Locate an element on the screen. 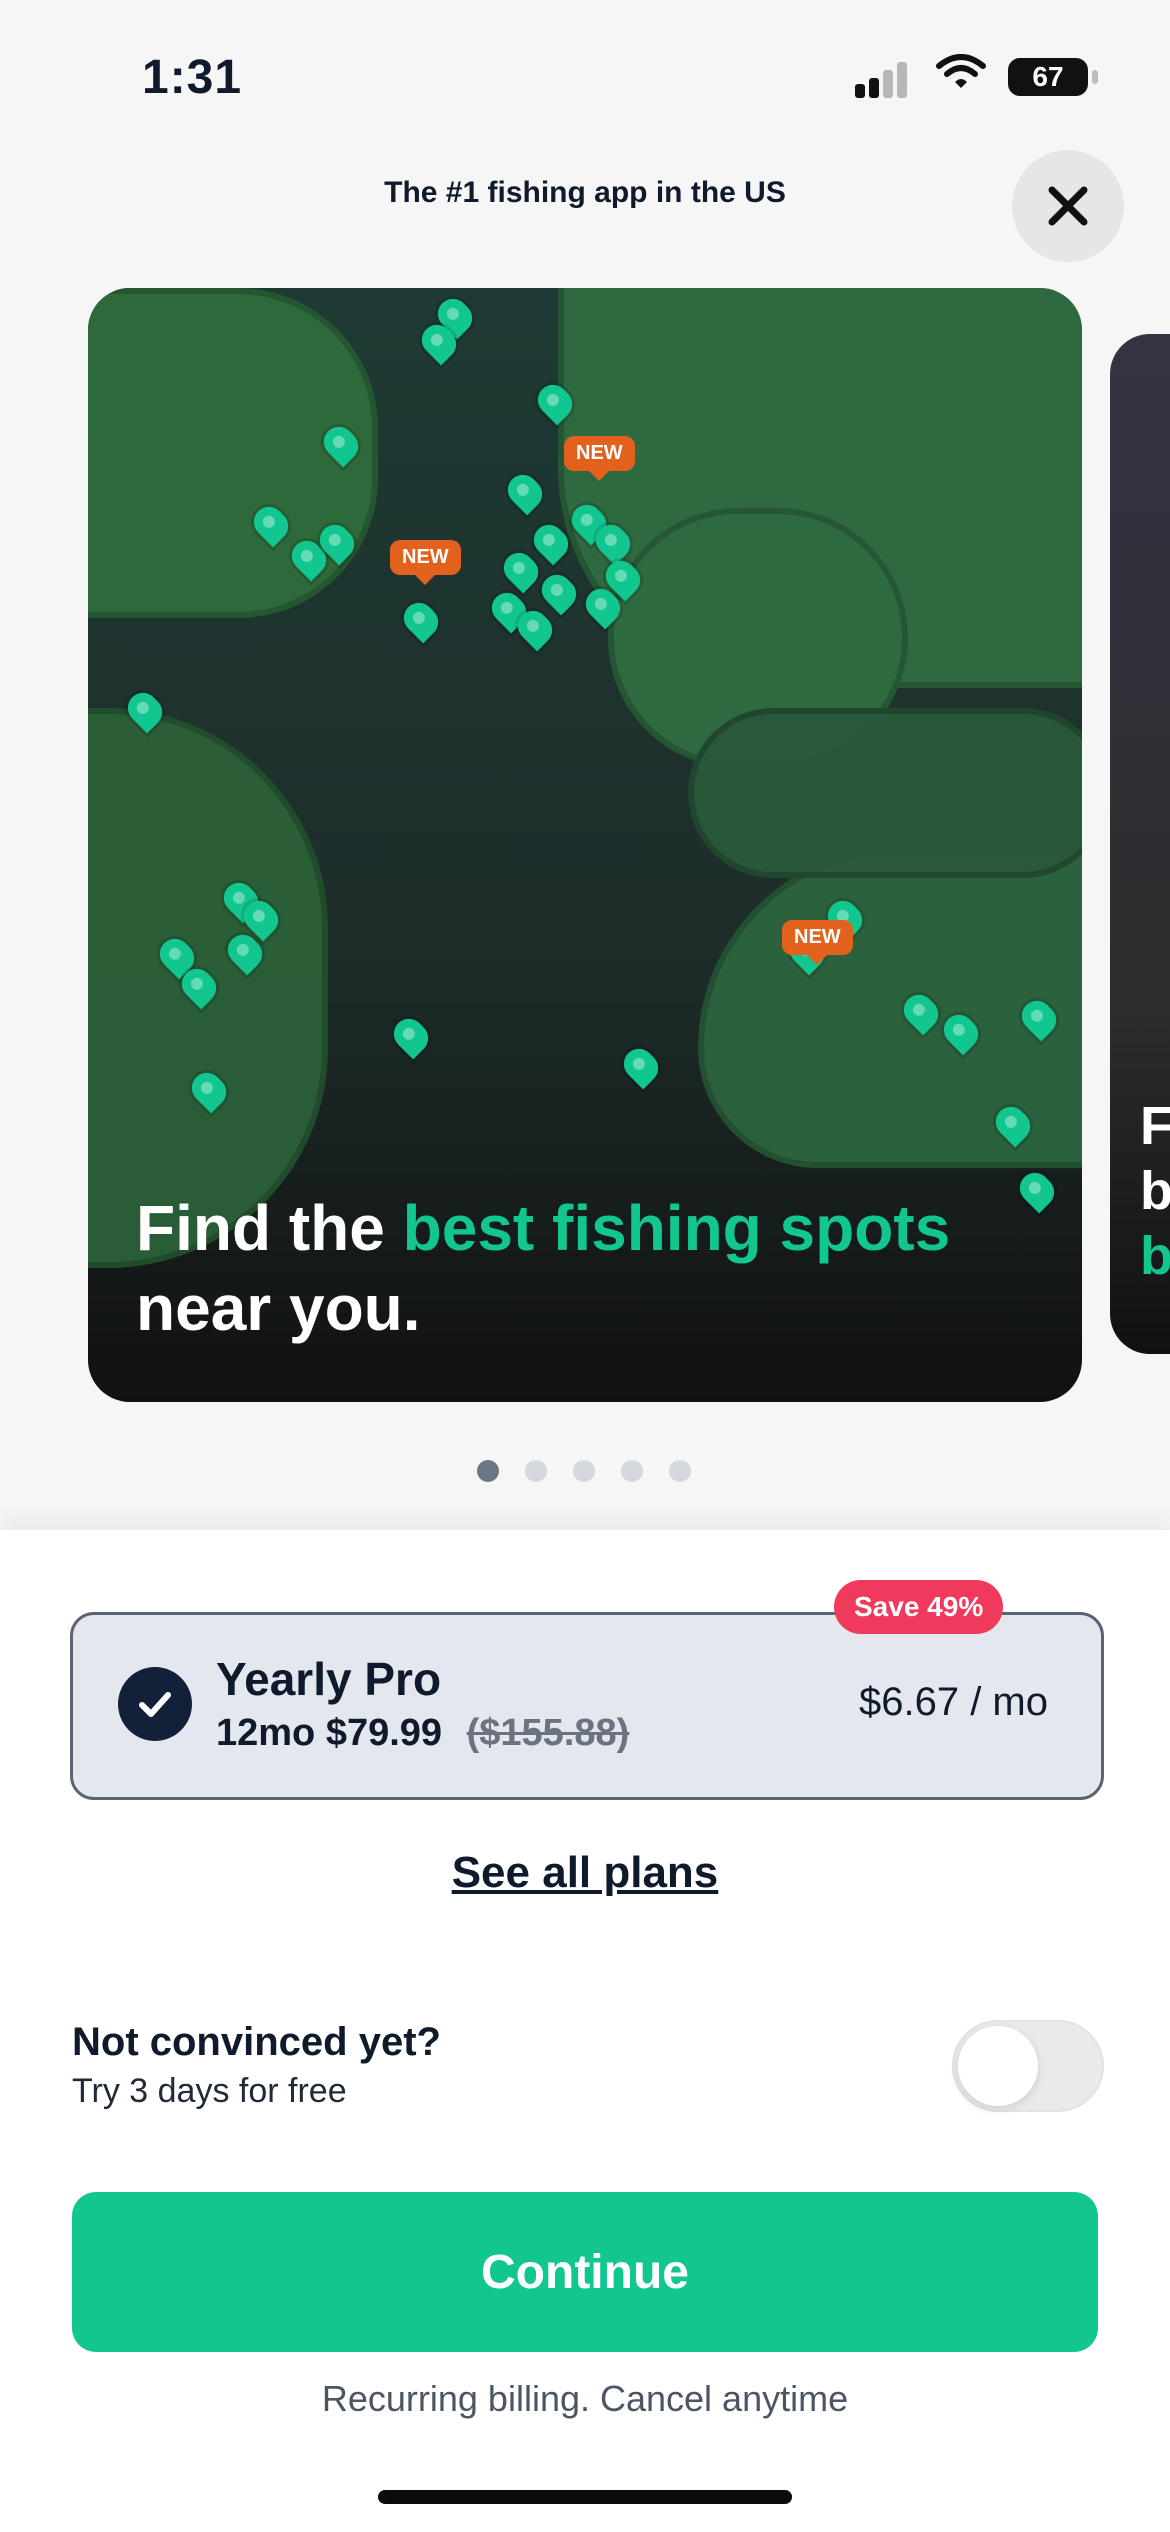 This screenshot has width=1170, height=2532. close-icon is located at coordinates (1068, 206).